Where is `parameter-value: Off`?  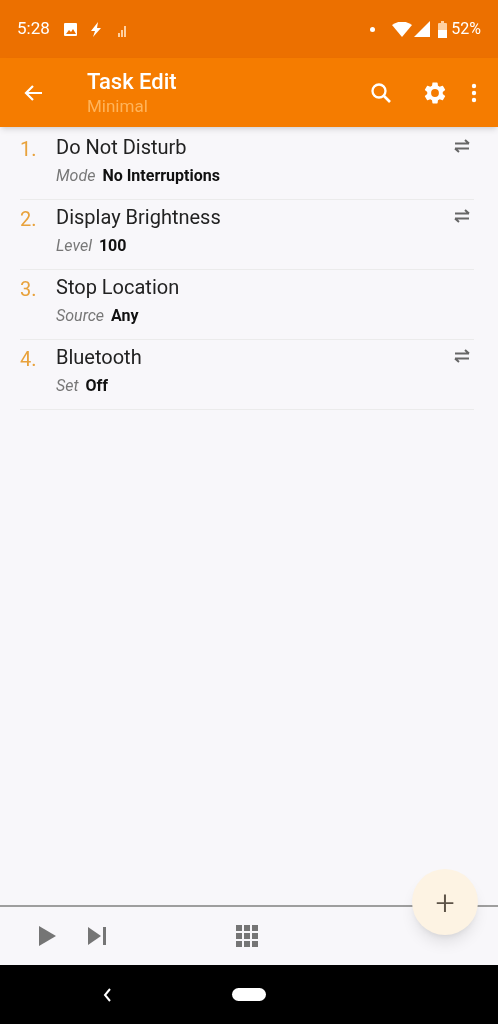
parameter-value: Off is located at coordinates (96, 386).